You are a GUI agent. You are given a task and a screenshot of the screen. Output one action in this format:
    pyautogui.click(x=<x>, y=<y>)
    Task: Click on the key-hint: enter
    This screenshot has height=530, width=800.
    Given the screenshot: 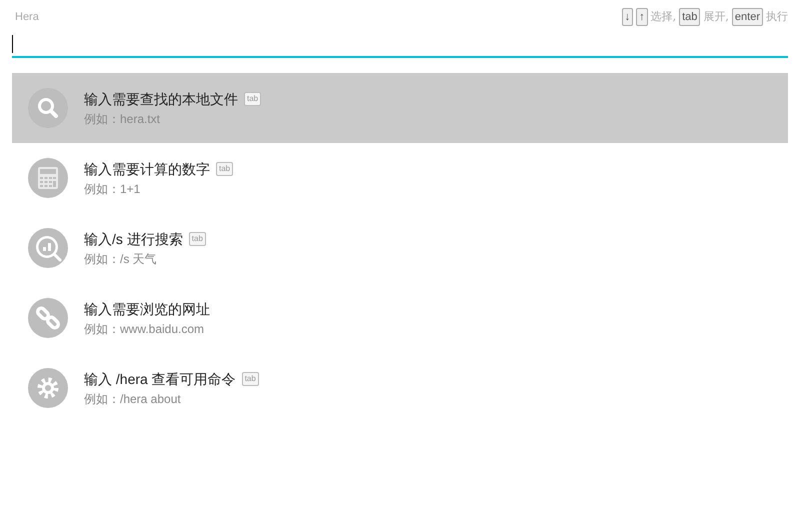 What is the action you would take?
    pyautogui.click(x=747, y=17)
    